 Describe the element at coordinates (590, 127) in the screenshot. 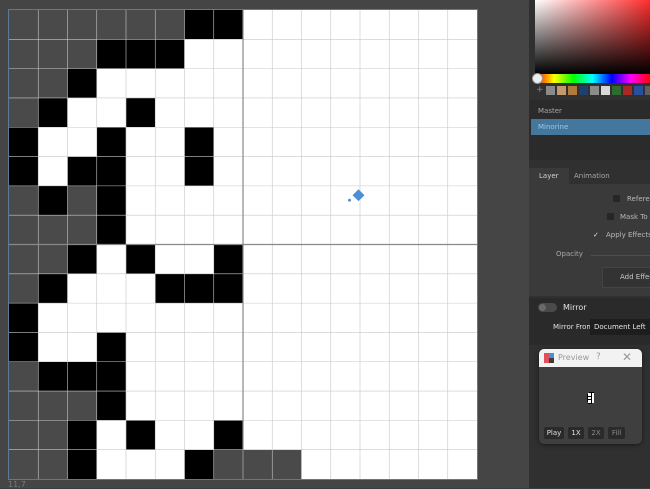

I see `palette-item-minorine: Minorine` at that location.